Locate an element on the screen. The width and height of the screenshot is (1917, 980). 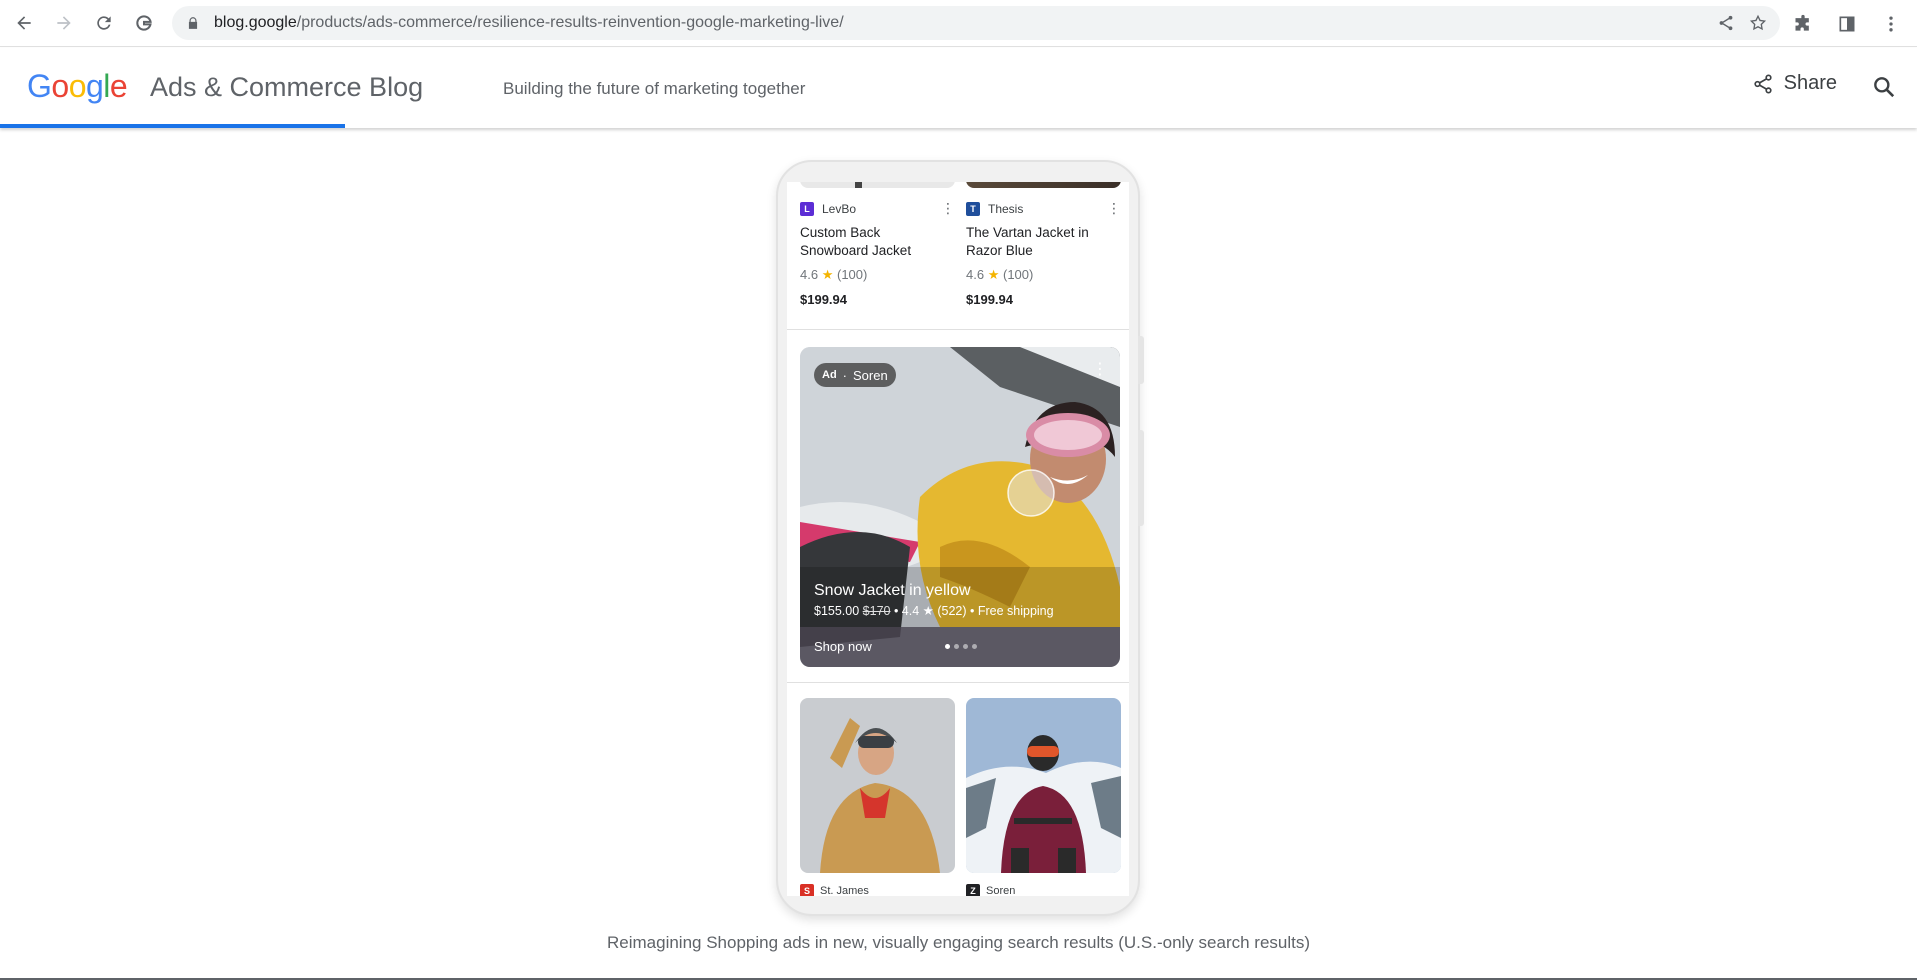
menu-kebab-icon is located at coordinates (1891, 24).